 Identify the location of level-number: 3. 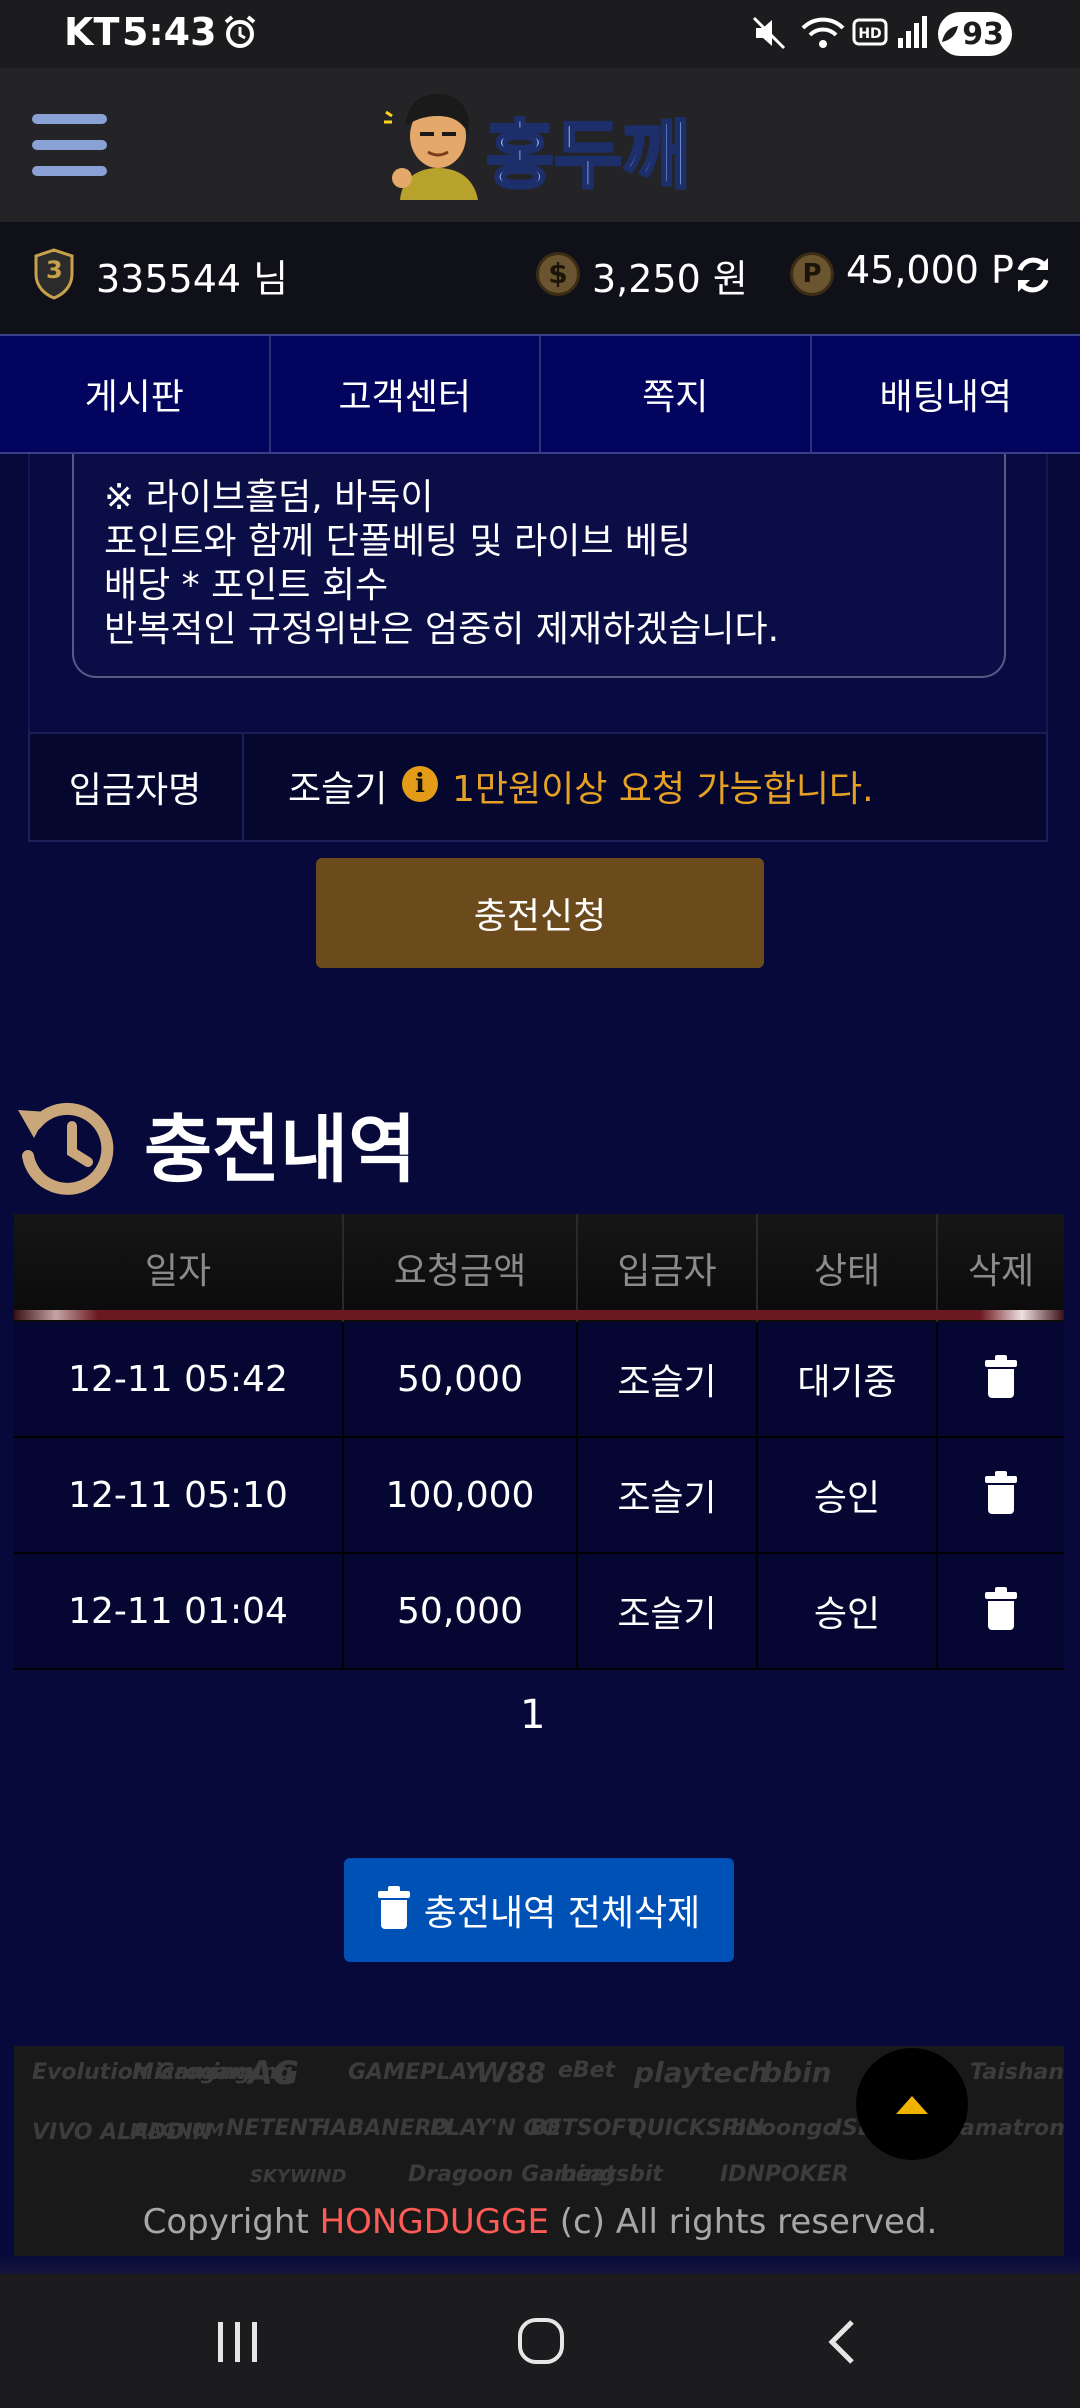
(54, 270).